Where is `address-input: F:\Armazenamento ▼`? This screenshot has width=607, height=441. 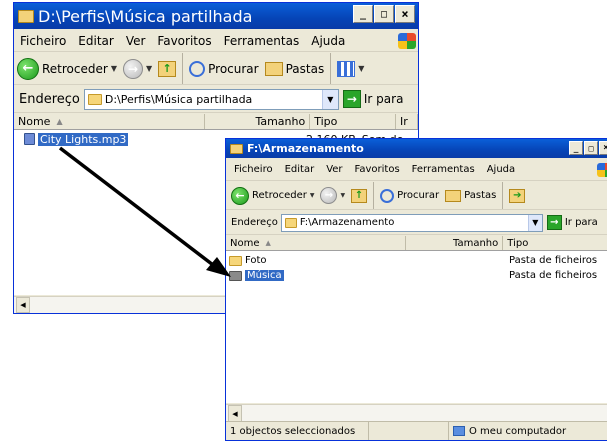 address-input: F:\Armazenamento ▼ is located at coordinates (411, 222).